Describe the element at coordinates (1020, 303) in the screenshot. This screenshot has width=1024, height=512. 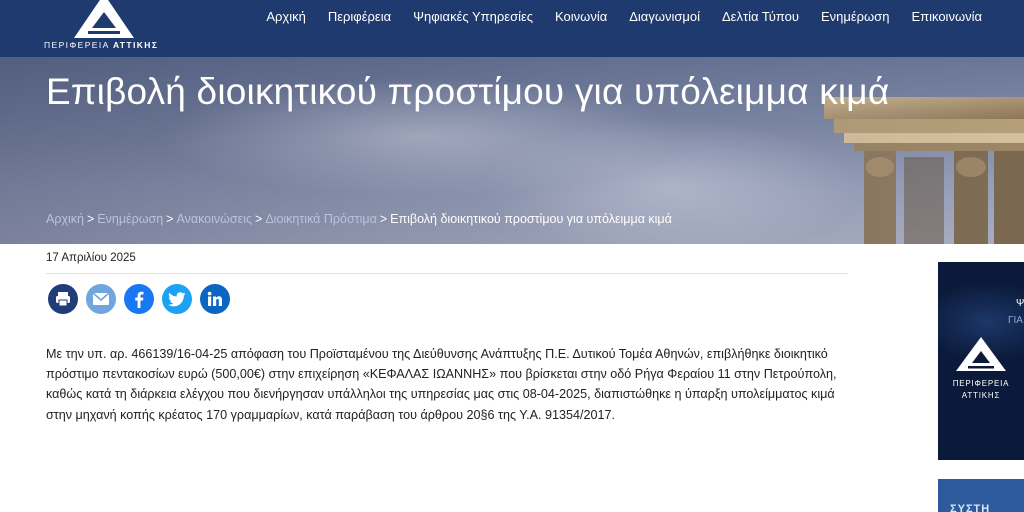
I see `banner-text: Ψ` at that location.